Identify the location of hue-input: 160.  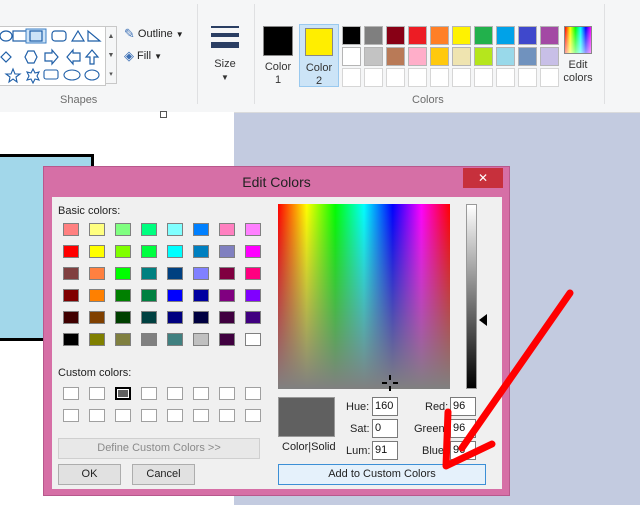
(385, 406).